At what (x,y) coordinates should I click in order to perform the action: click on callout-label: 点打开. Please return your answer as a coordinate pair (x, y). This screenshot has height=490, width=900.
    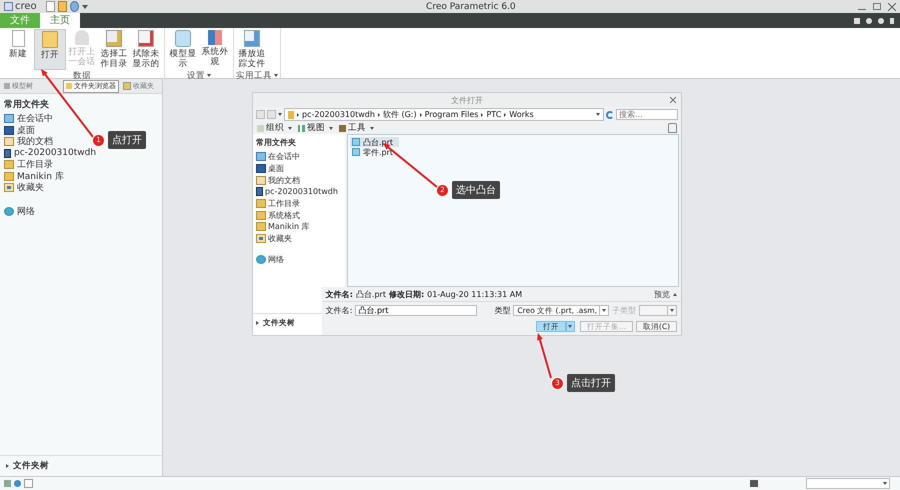
    Looking at the image, I should click on (127, 140).